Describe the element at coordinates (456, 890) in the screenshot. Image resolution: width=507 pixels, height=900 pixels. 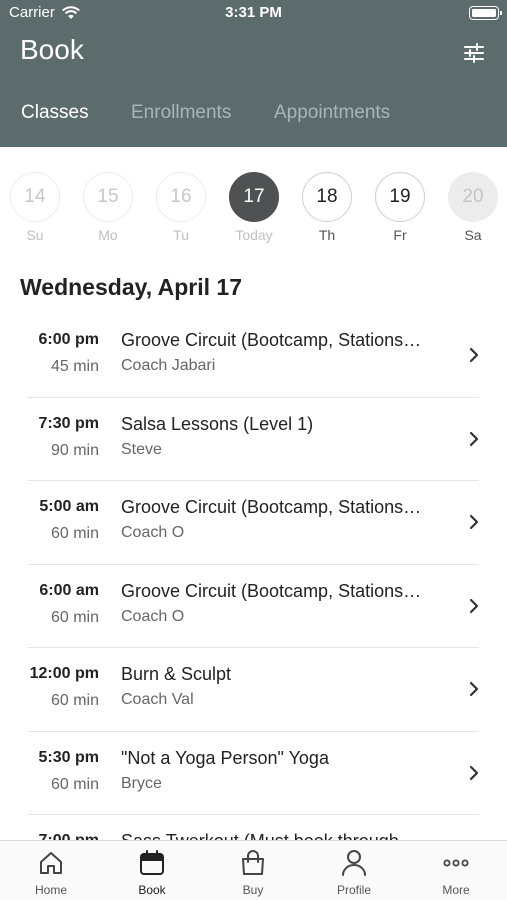
I see `tab-label: More` at that location.